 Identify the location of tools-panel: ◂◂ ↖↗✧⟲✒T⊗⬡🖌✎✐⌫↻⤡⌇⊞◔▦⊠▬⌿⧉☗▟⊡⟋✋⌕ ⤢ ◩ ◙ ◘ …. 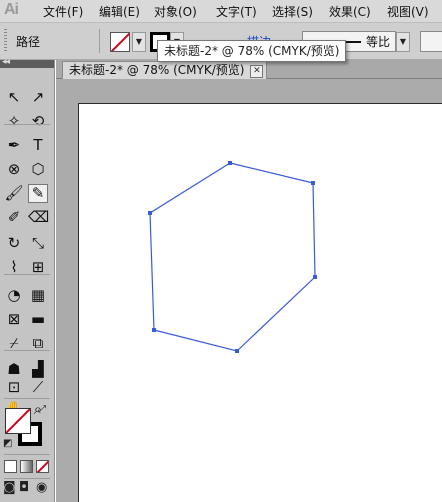
(27, 279).